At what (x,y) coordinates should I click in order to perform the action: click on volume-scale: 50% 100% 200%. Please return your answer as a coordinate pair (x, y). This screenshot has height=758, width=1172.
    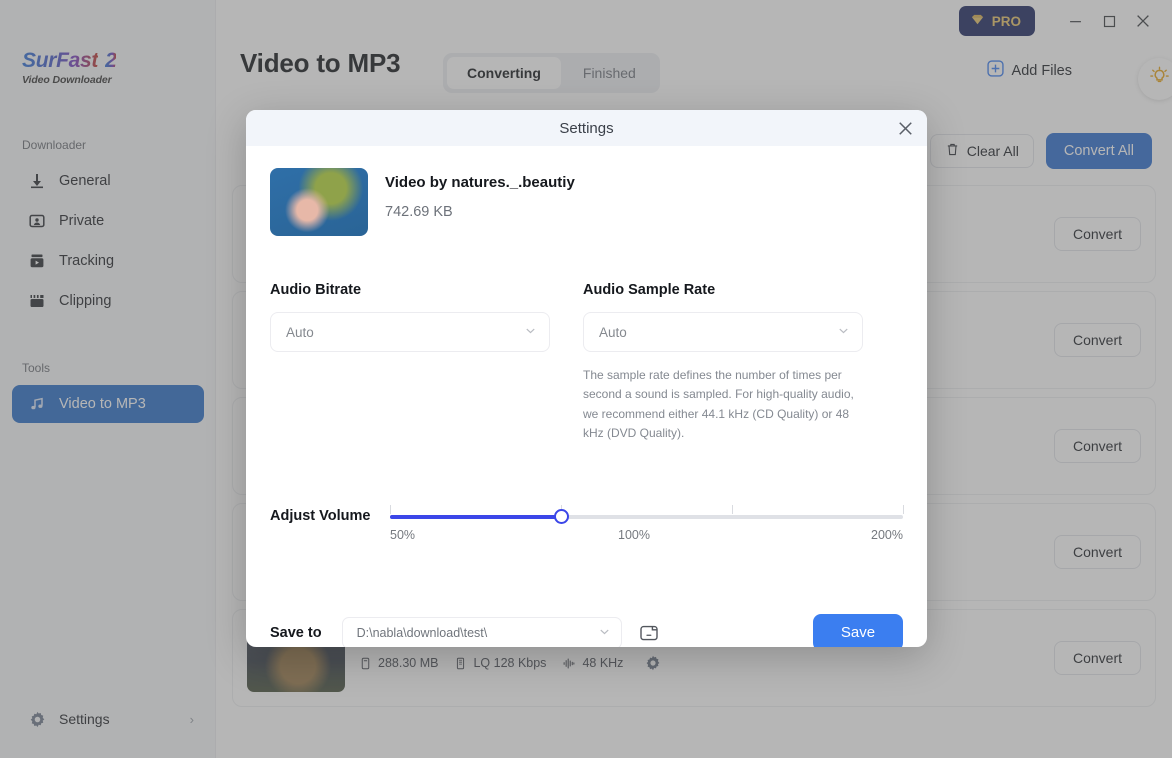
    Looking at the image, I should click on (646, 535).